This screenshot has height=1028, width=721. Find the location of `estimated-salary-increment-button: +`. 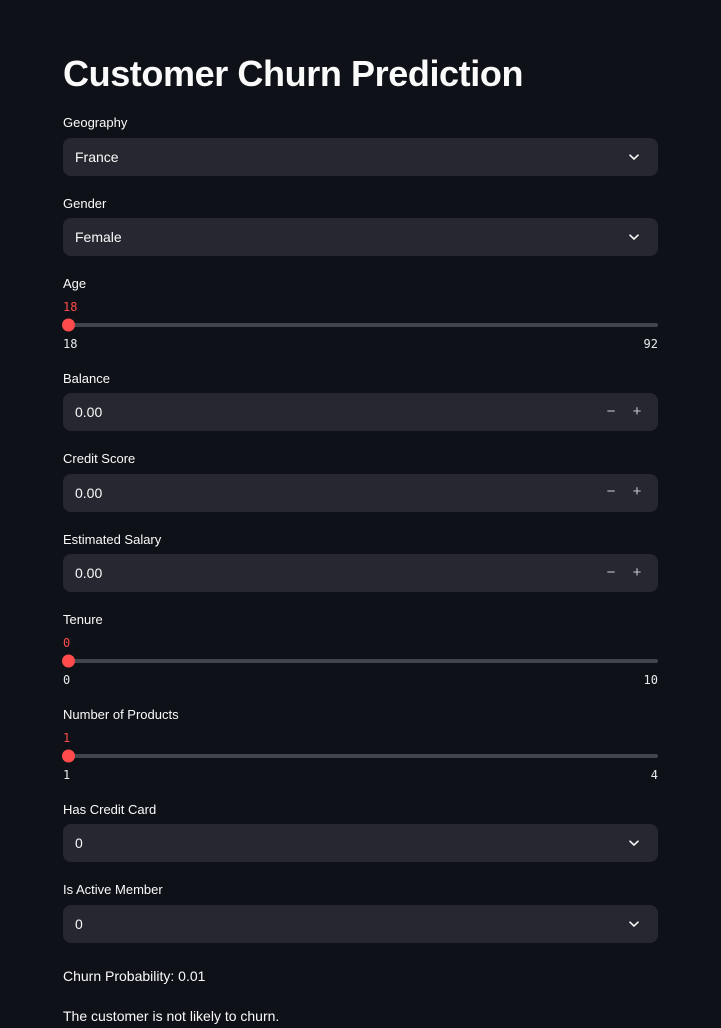

estimated-salary-increment-button: + is located at coordinates (637, 573).